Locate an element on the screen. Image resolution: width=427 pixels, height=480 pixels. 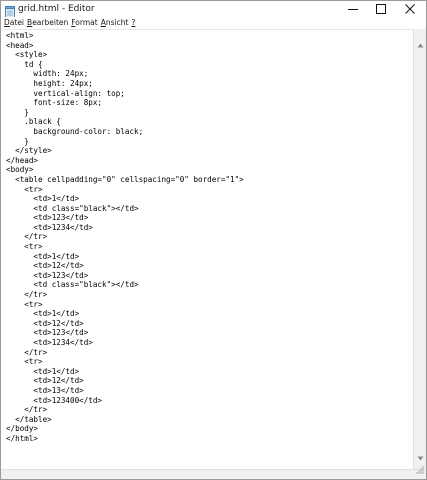
editor-line: background-color: black; is located at coordinates (75, 131).